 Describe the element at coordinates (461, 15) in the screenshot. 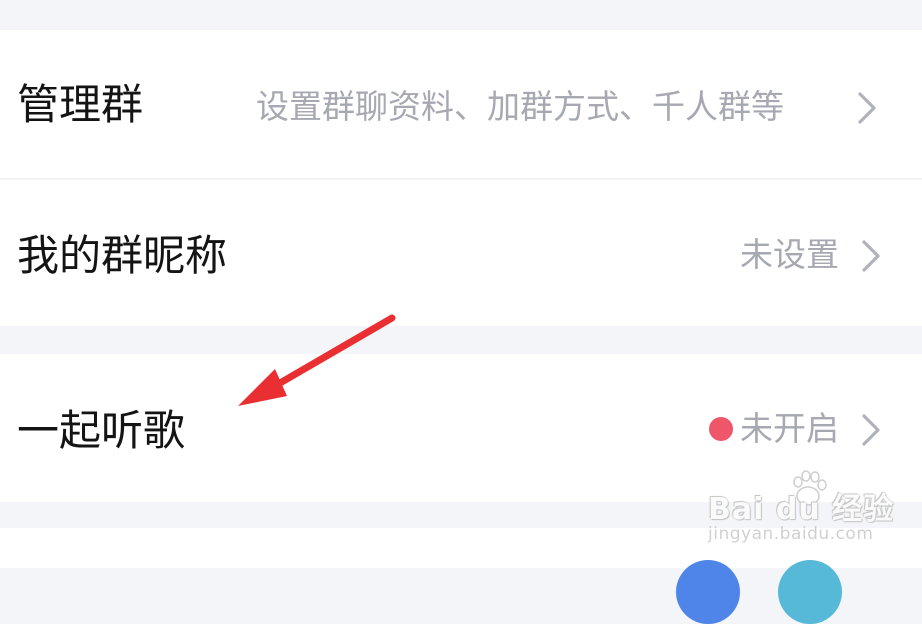

I see `top-spacer` at that location.